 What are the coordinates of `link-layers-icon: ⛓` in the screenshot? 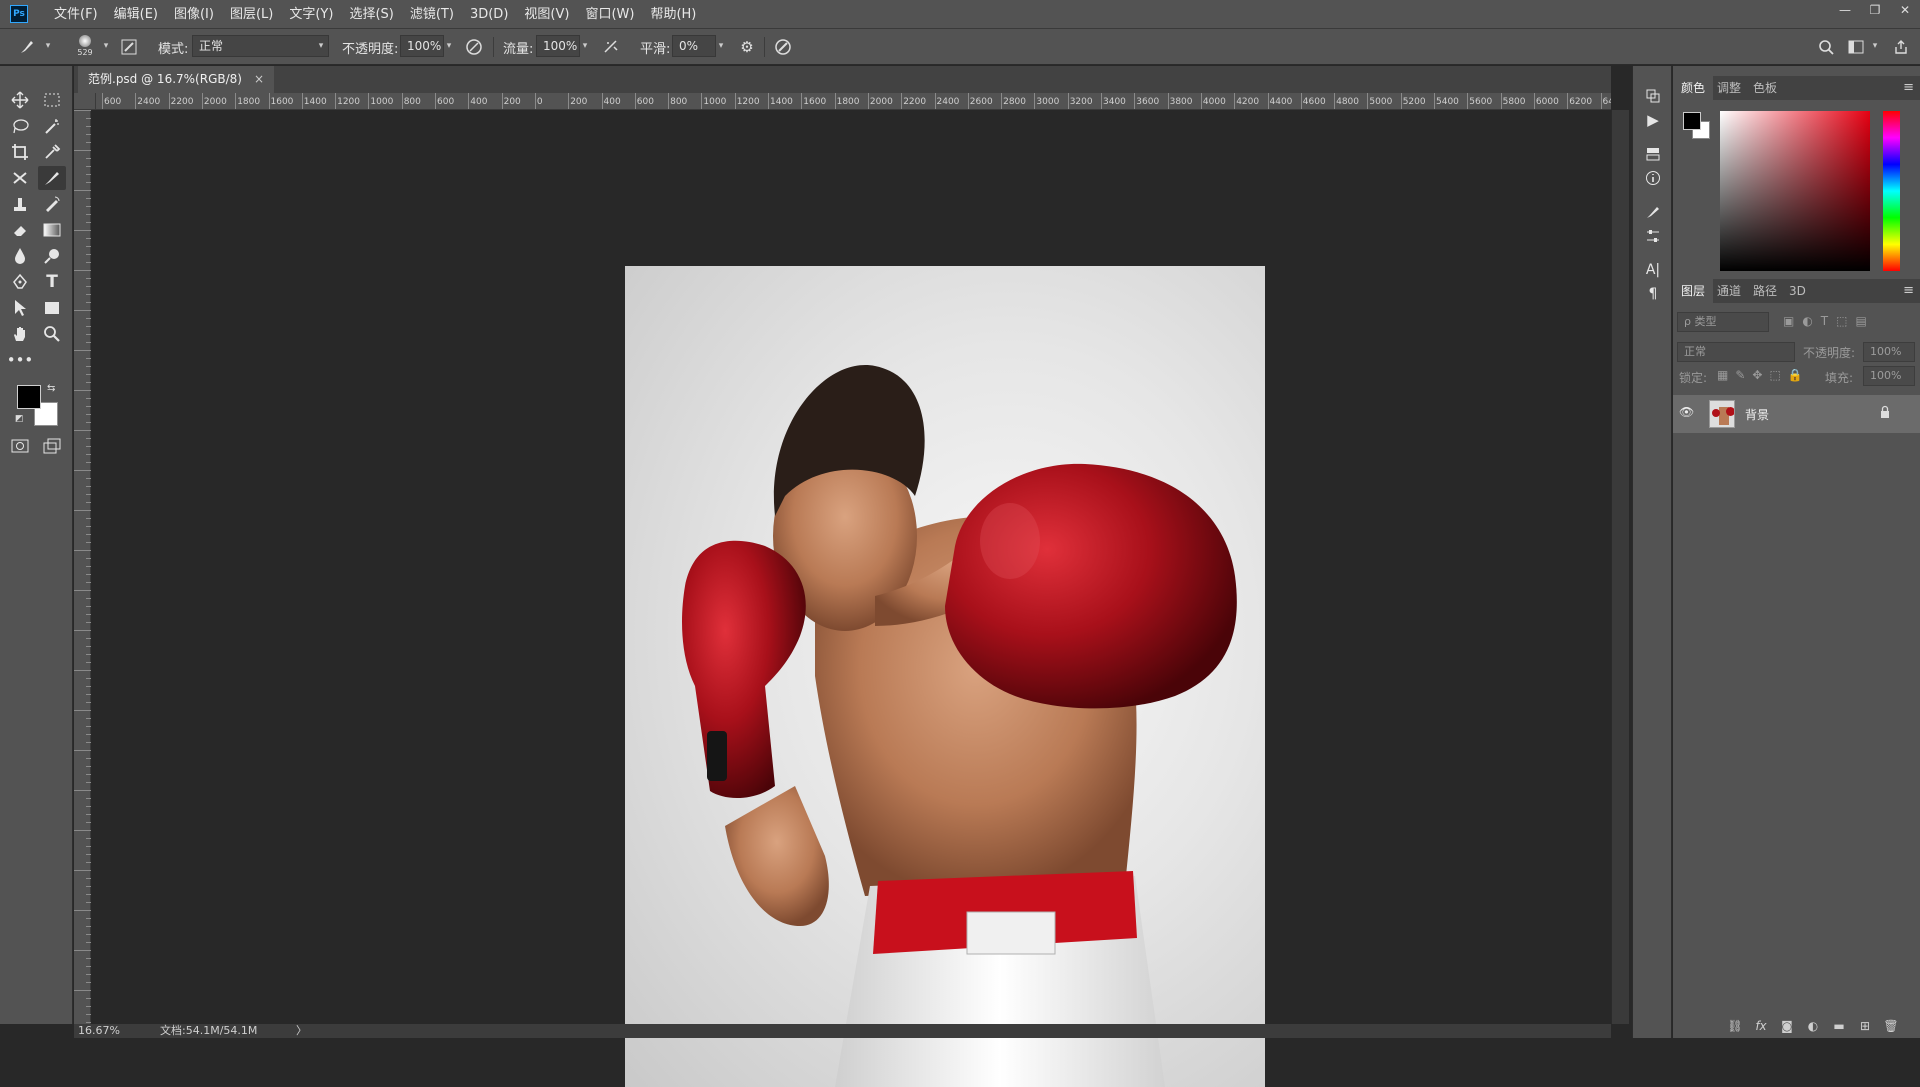 It's located at (1735, 1026).